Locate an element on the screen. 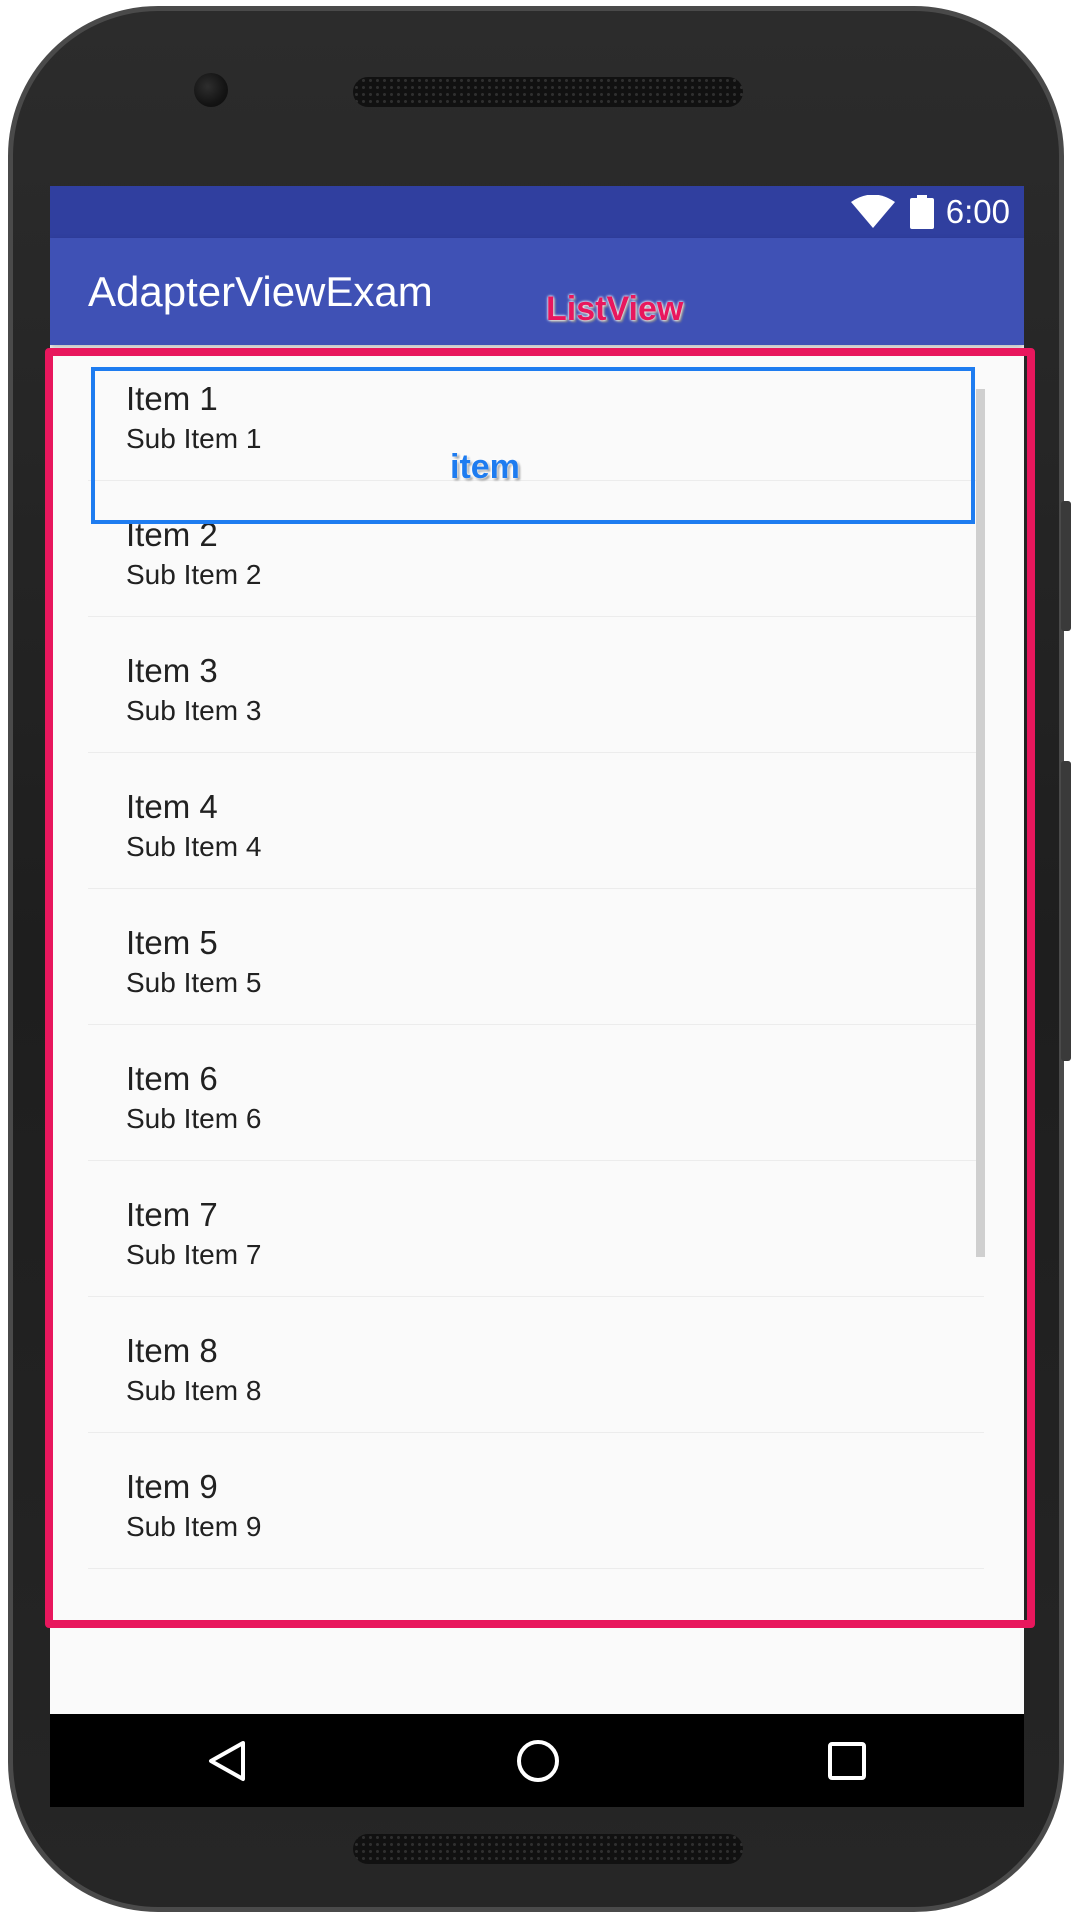 The height and width of the screenshot is (1920, 1080). app-title: AdapterViewExam is located at coordinates (260, 291).